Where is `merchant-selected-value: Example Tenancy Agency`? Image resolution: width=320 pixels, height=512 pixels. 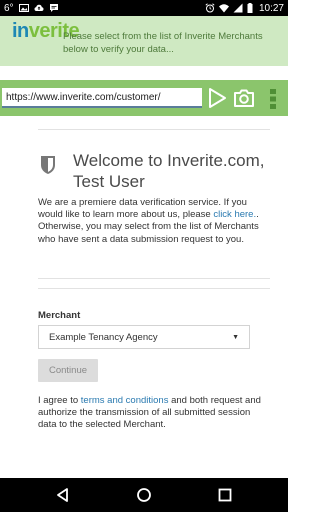
merchant-selected-value: Example Tenancy Agency is located at coordinates (103, 337).